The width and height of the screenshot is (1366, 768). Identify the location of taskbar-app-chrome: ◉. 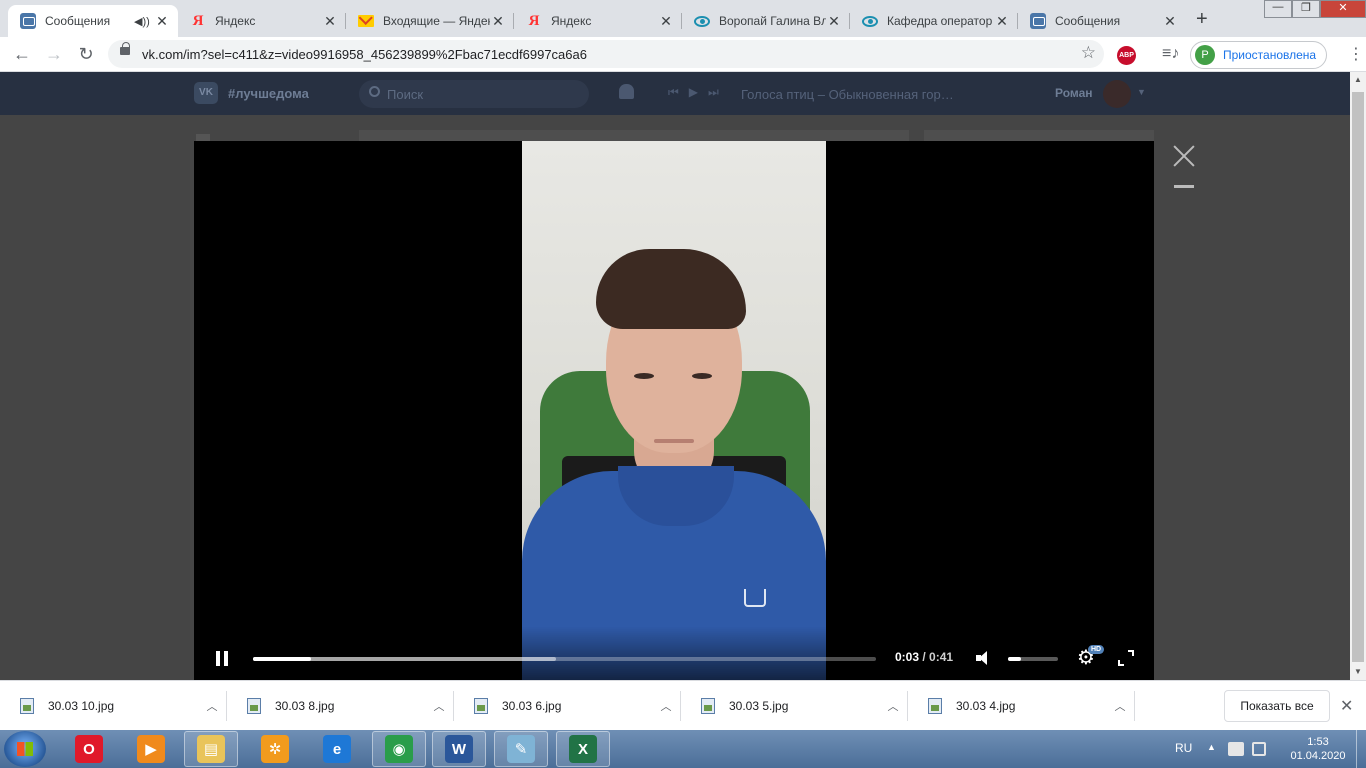
(399, 749).